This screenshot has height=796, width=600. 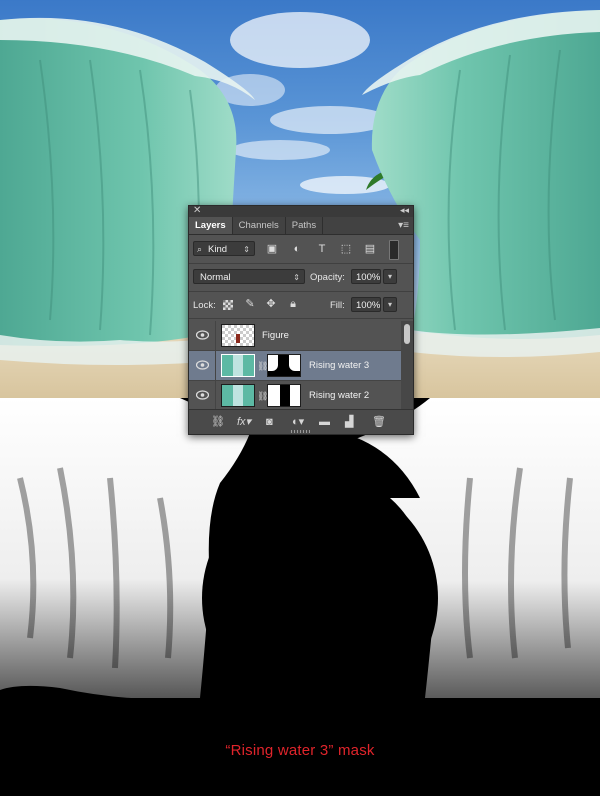 I want to click on blend-row: Normal ⇕ Opacity: 100% ▾, so click(x=301, y=278).